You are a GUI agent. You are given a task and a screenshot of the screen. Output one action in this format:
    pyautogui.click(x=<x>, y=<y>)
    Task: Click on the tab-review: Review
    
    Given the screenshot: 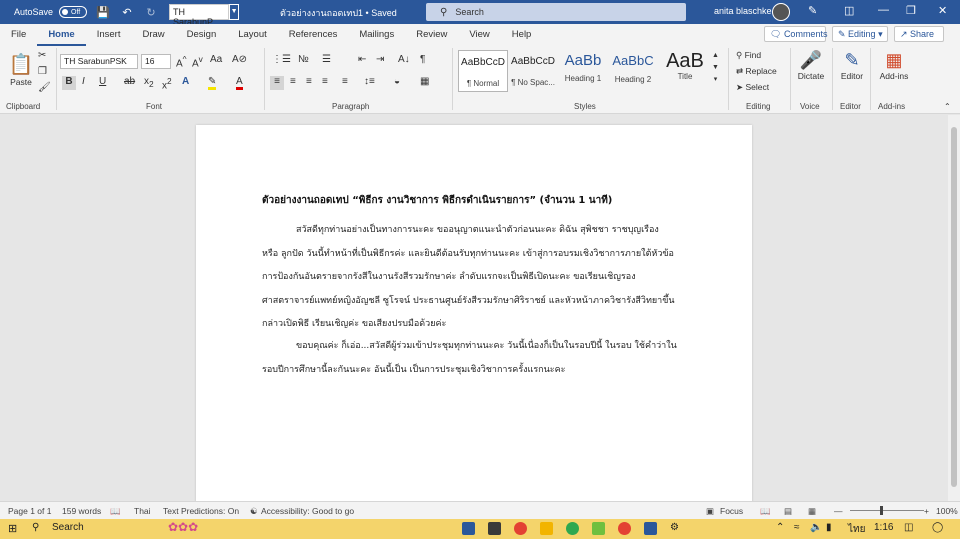 What is the action you would take?
    pyautogui.click(x=431, y=35)
    